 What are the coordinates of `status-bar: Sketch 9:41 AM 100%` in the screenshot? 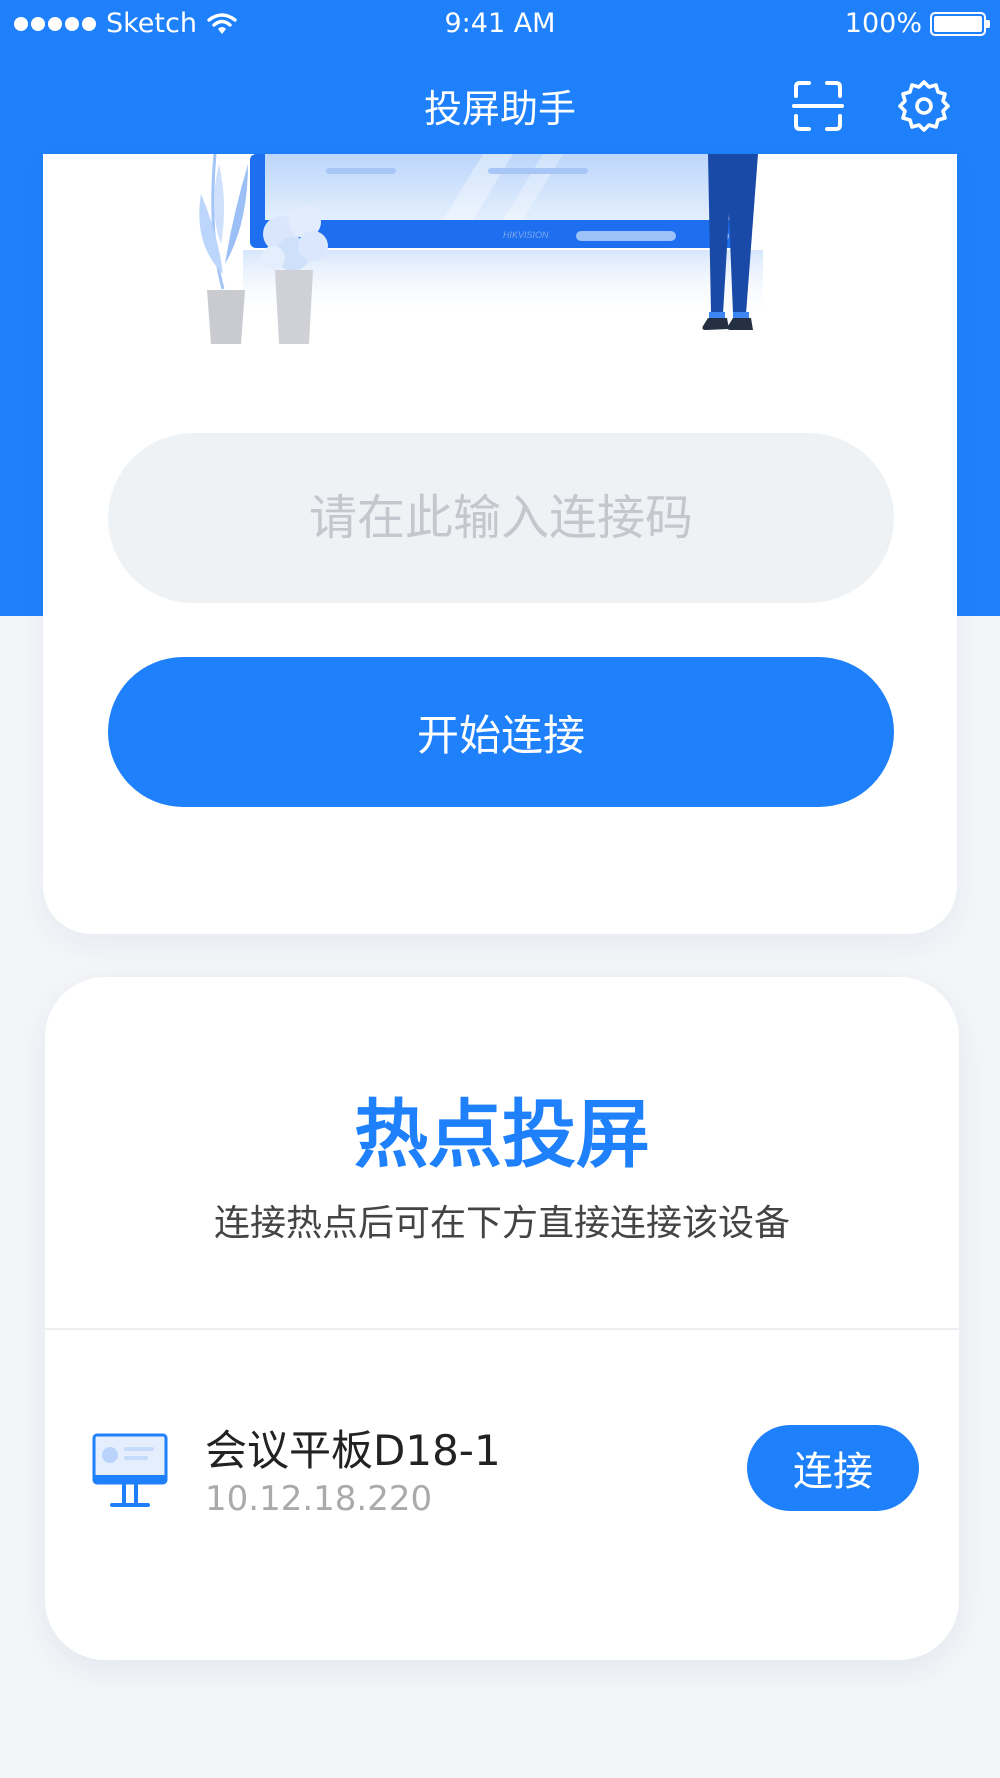 It's located at (500, 25).